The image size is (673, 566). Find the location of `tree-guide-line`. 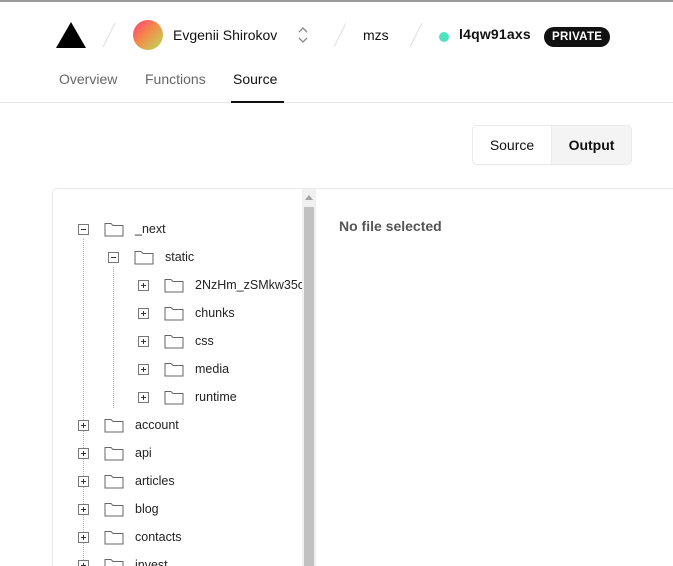

tree-guide-line is located at coordinates (113, 337).